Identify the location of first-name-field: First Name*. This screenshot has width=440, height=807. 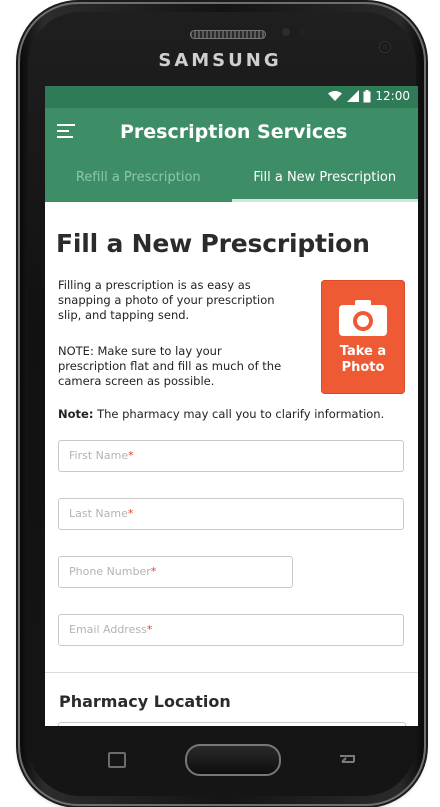
(231, 456).